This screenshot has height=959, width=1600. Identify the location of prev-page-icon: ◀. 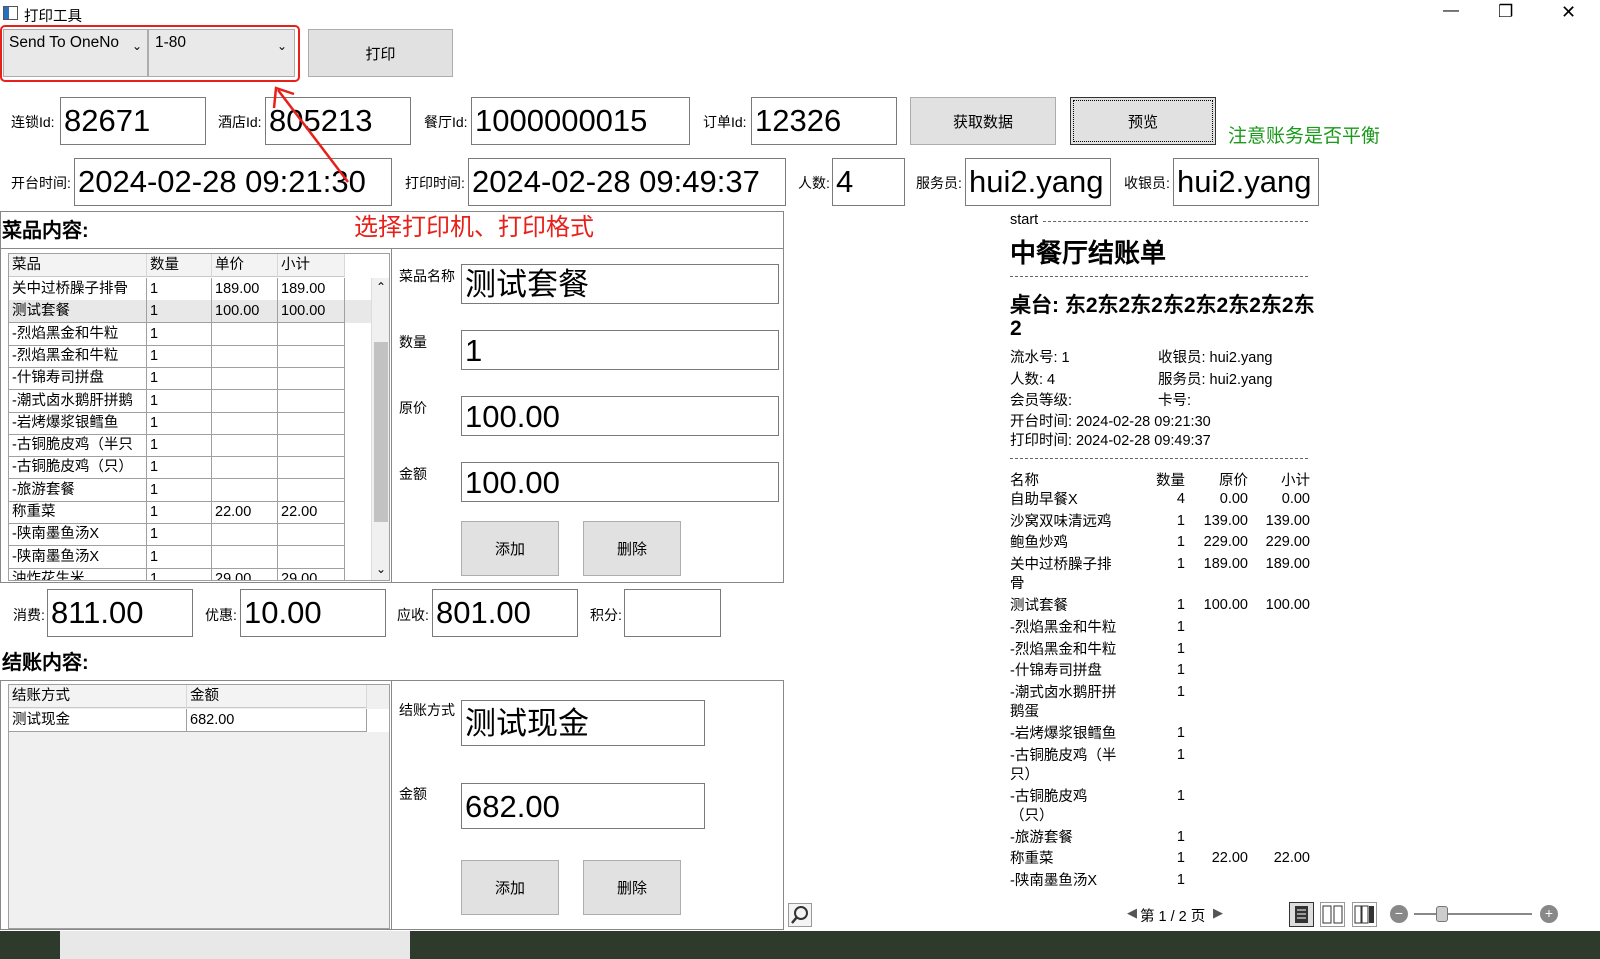
(1132, 913).